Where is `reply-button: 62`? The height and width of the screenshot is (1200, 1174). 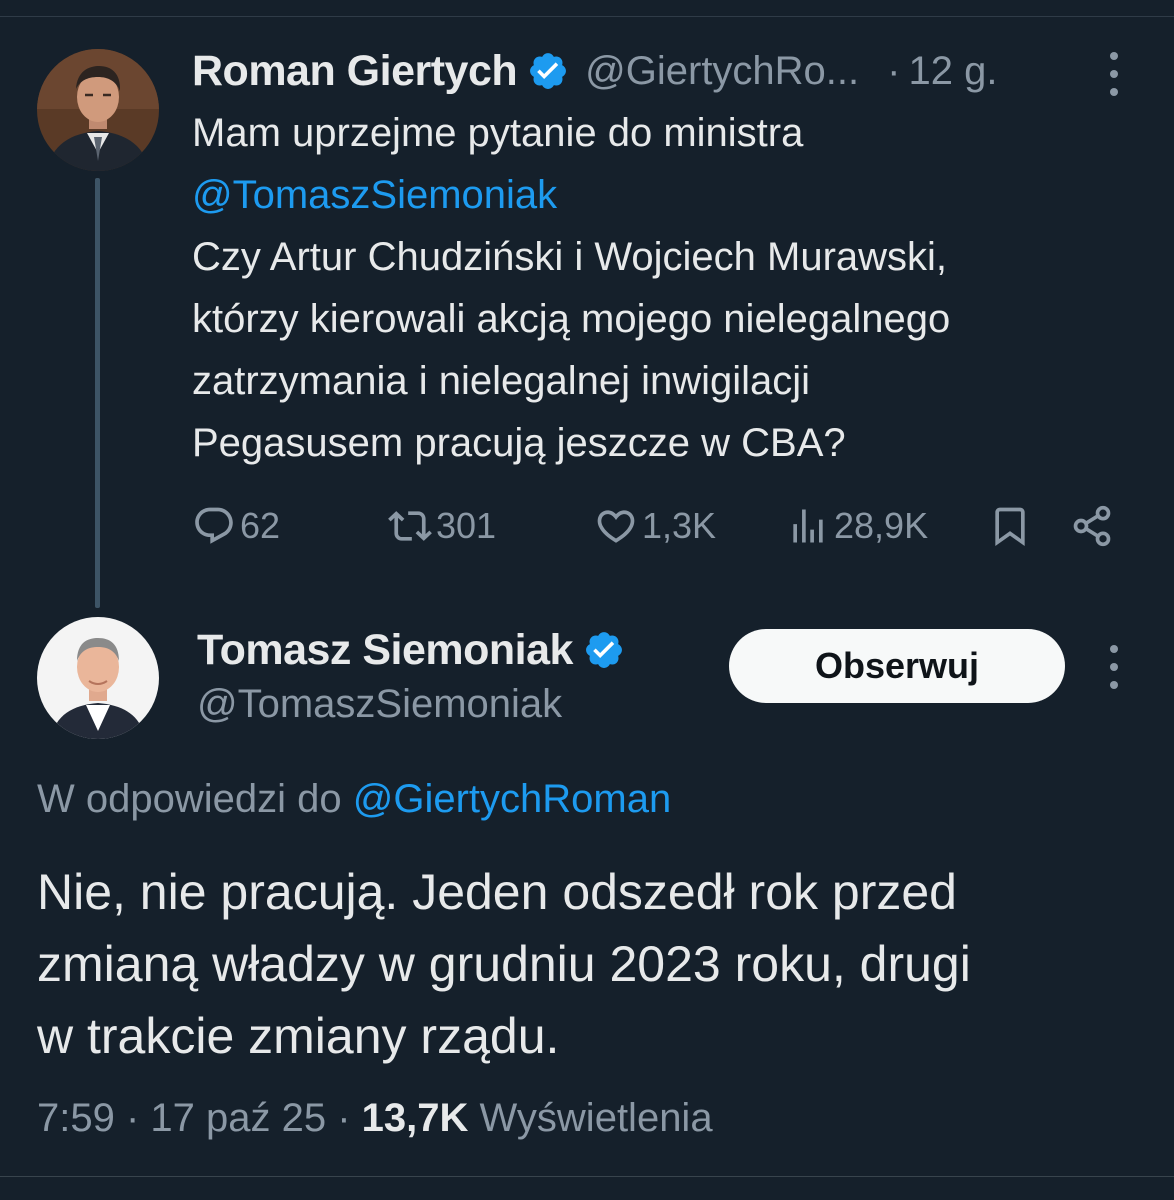
reply-button: 62 is located at coordinates (236, 526).